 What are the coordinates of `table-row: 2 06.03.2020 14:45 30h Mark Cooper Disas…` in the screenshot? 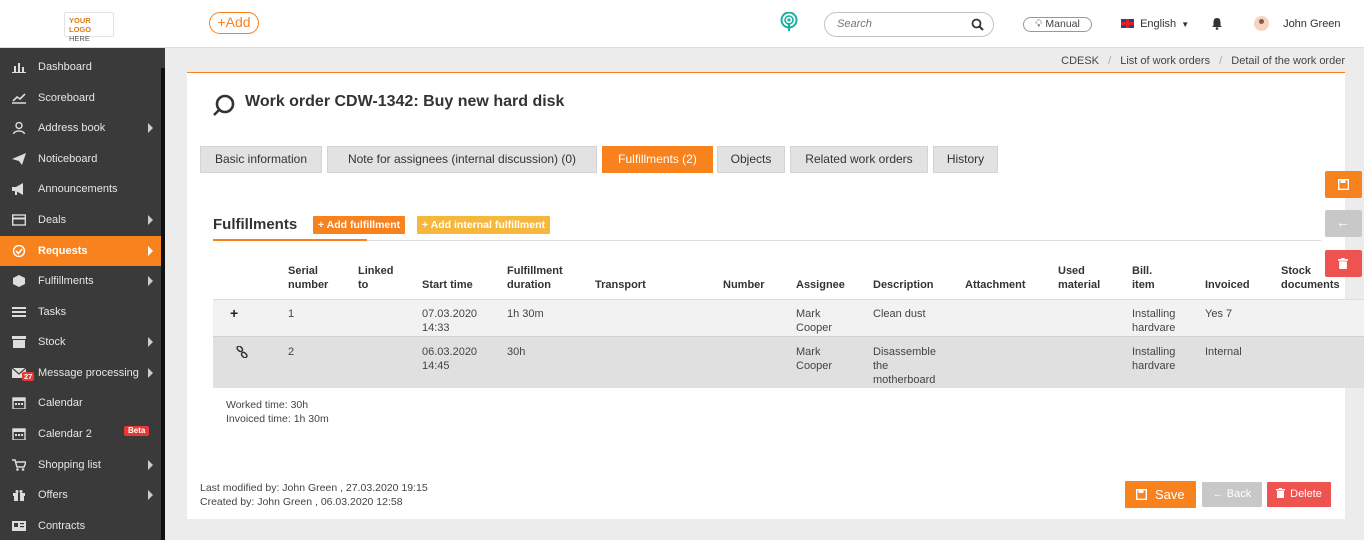 It's located at (788, 362).